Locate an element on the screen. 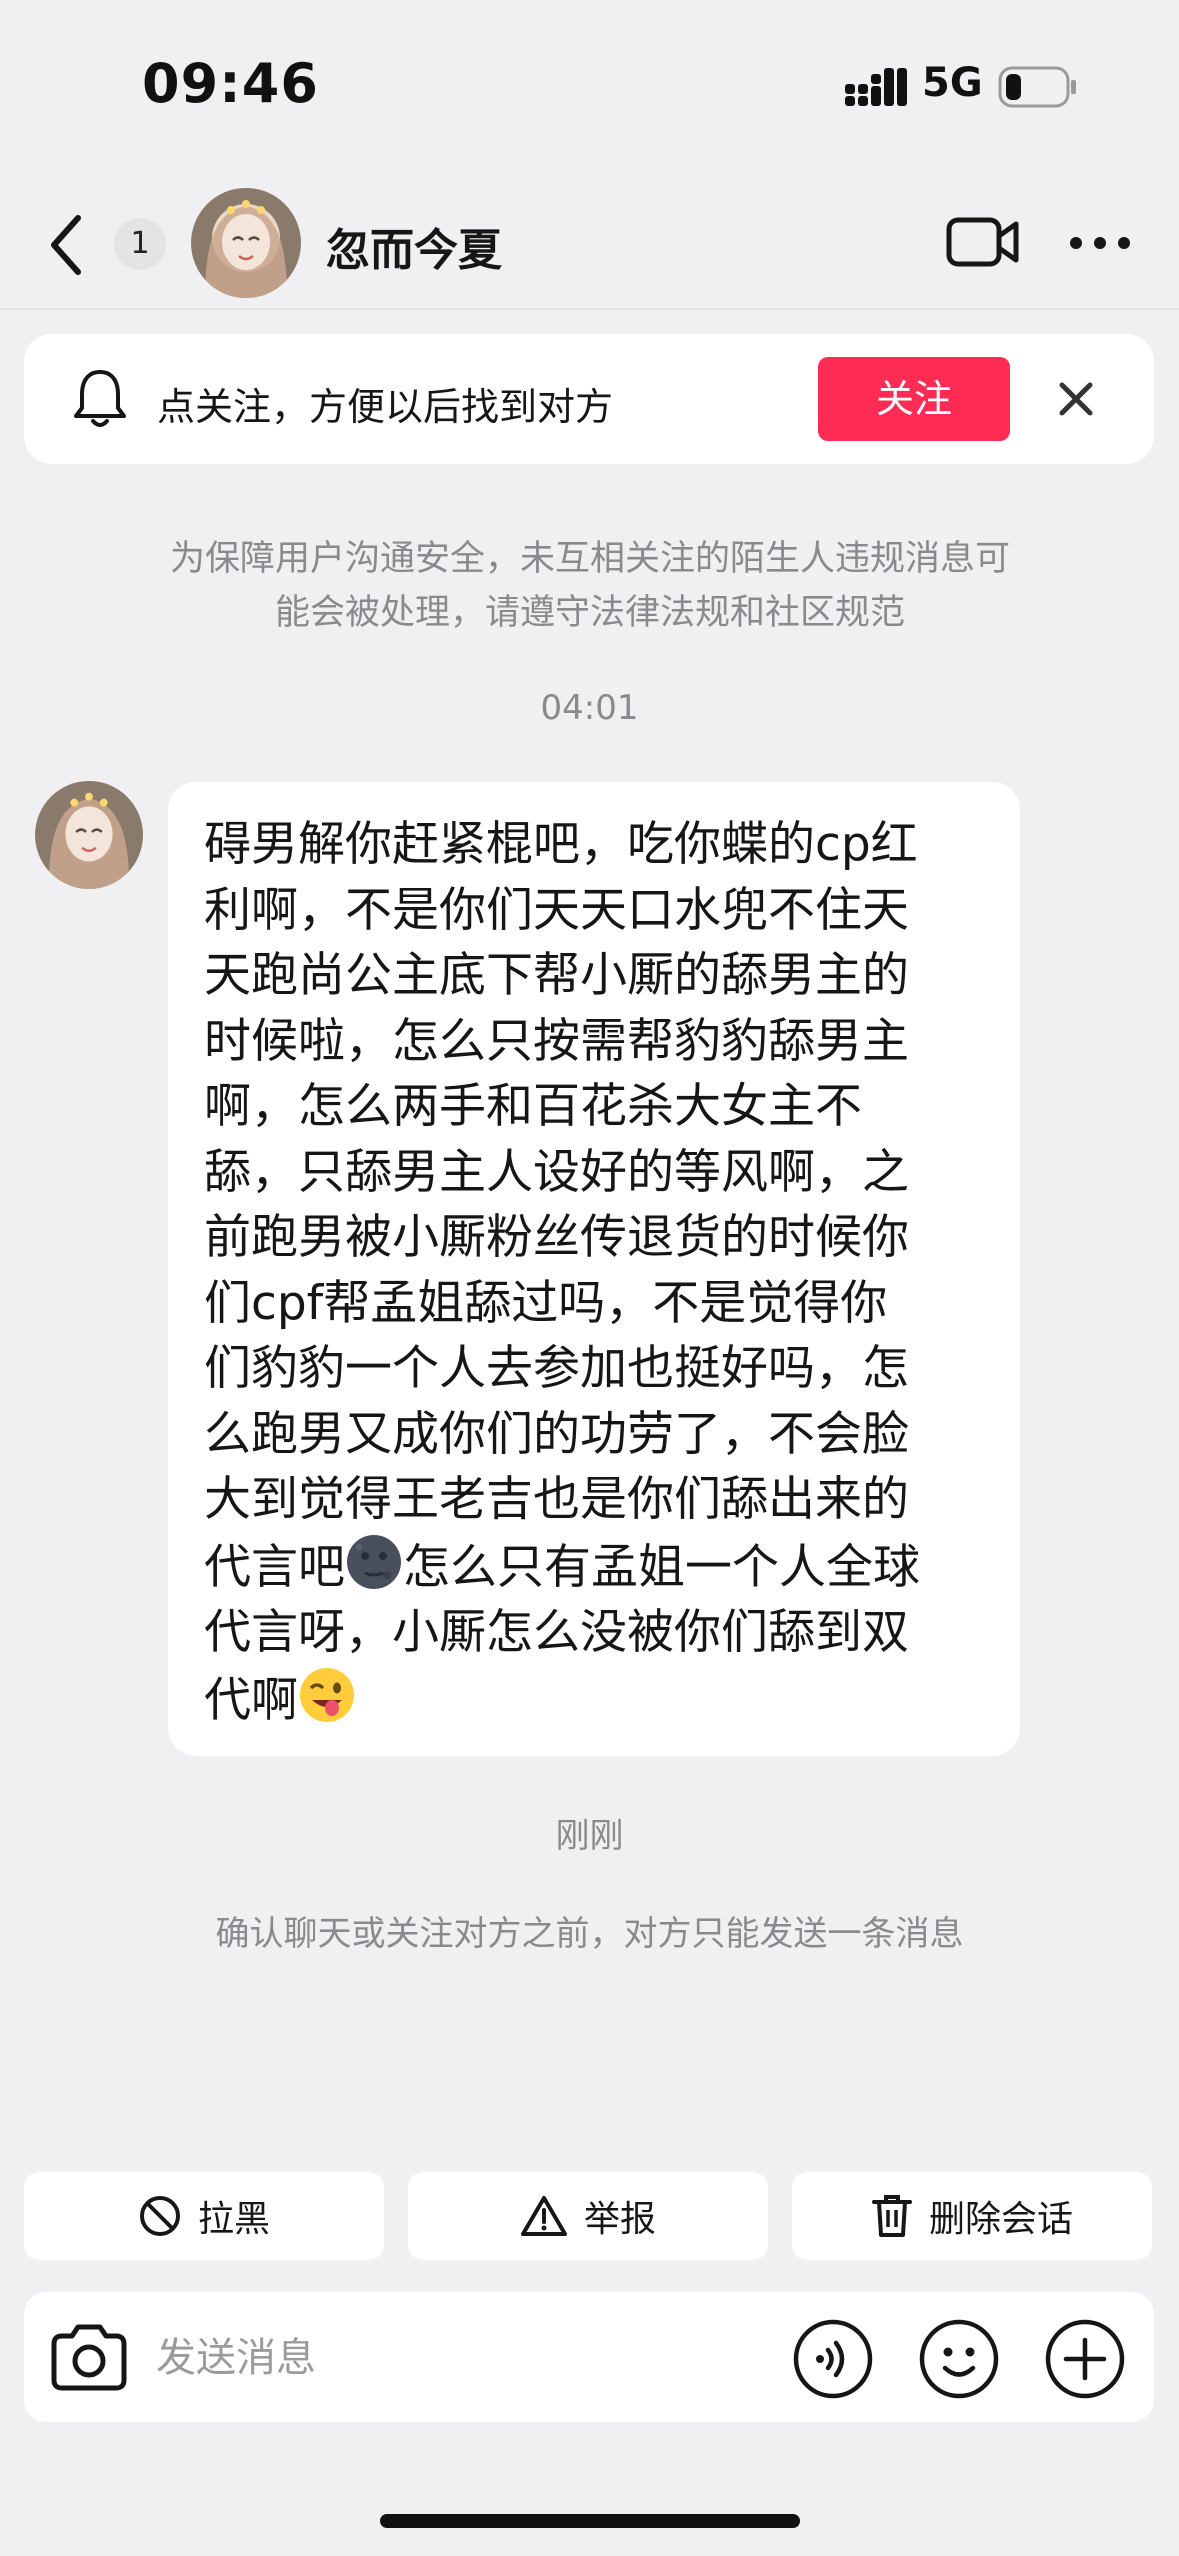  video-call-icon is located at coordinates (983, 242).